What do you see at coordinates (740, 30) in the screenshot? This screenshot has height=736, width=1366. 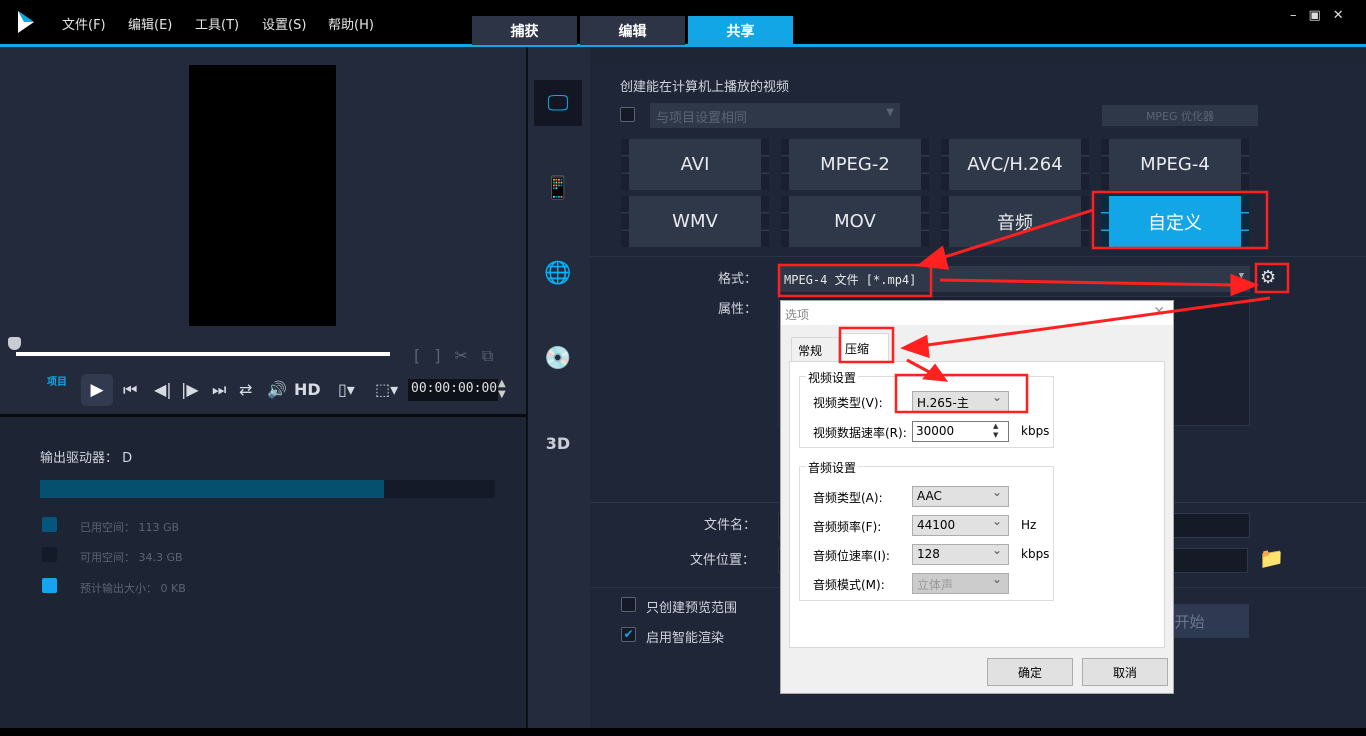 I see `tab-share: 共享` at bounding box center [740, 30].